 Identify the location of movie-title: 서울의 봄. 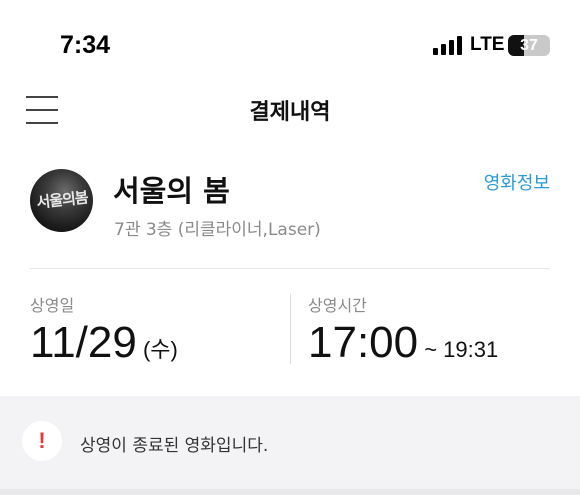
(171, 191).